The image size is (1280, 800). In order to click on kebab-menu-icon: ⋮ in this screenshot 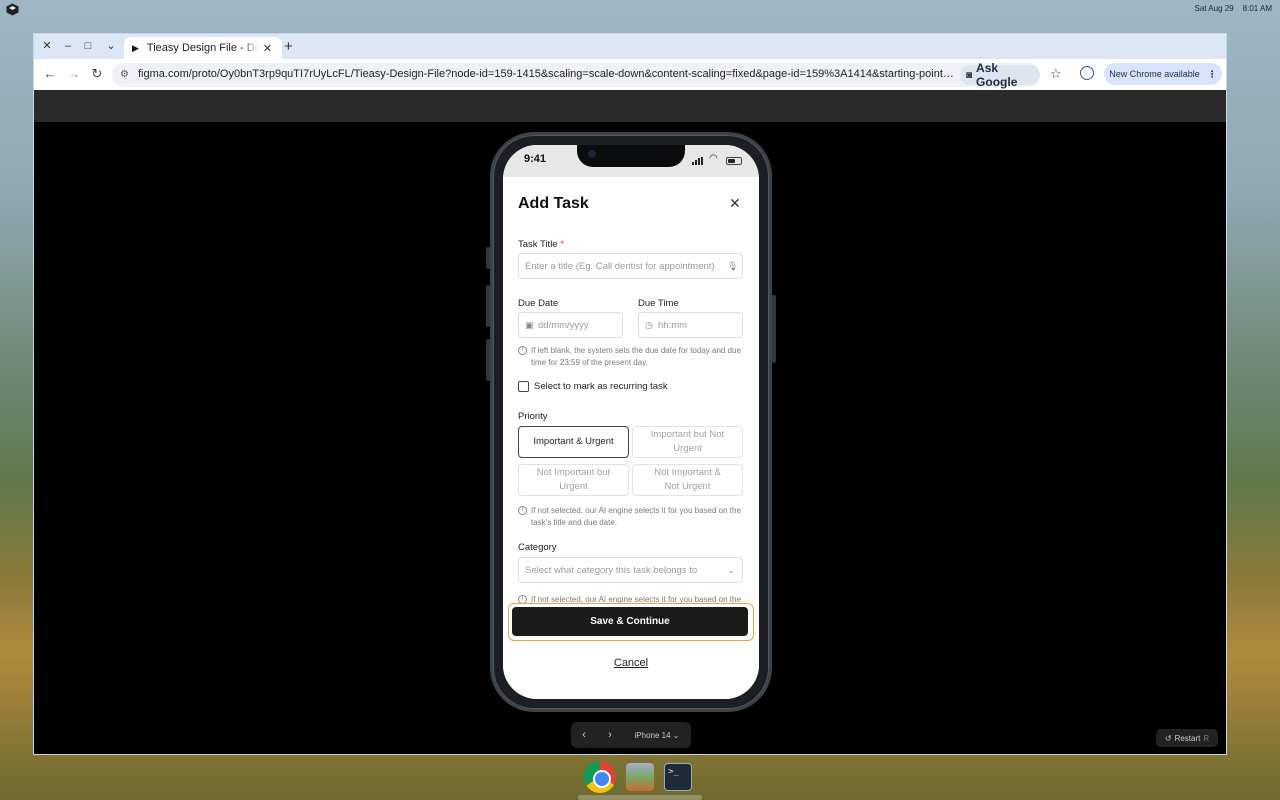, I will do `click(1212, 74)`.